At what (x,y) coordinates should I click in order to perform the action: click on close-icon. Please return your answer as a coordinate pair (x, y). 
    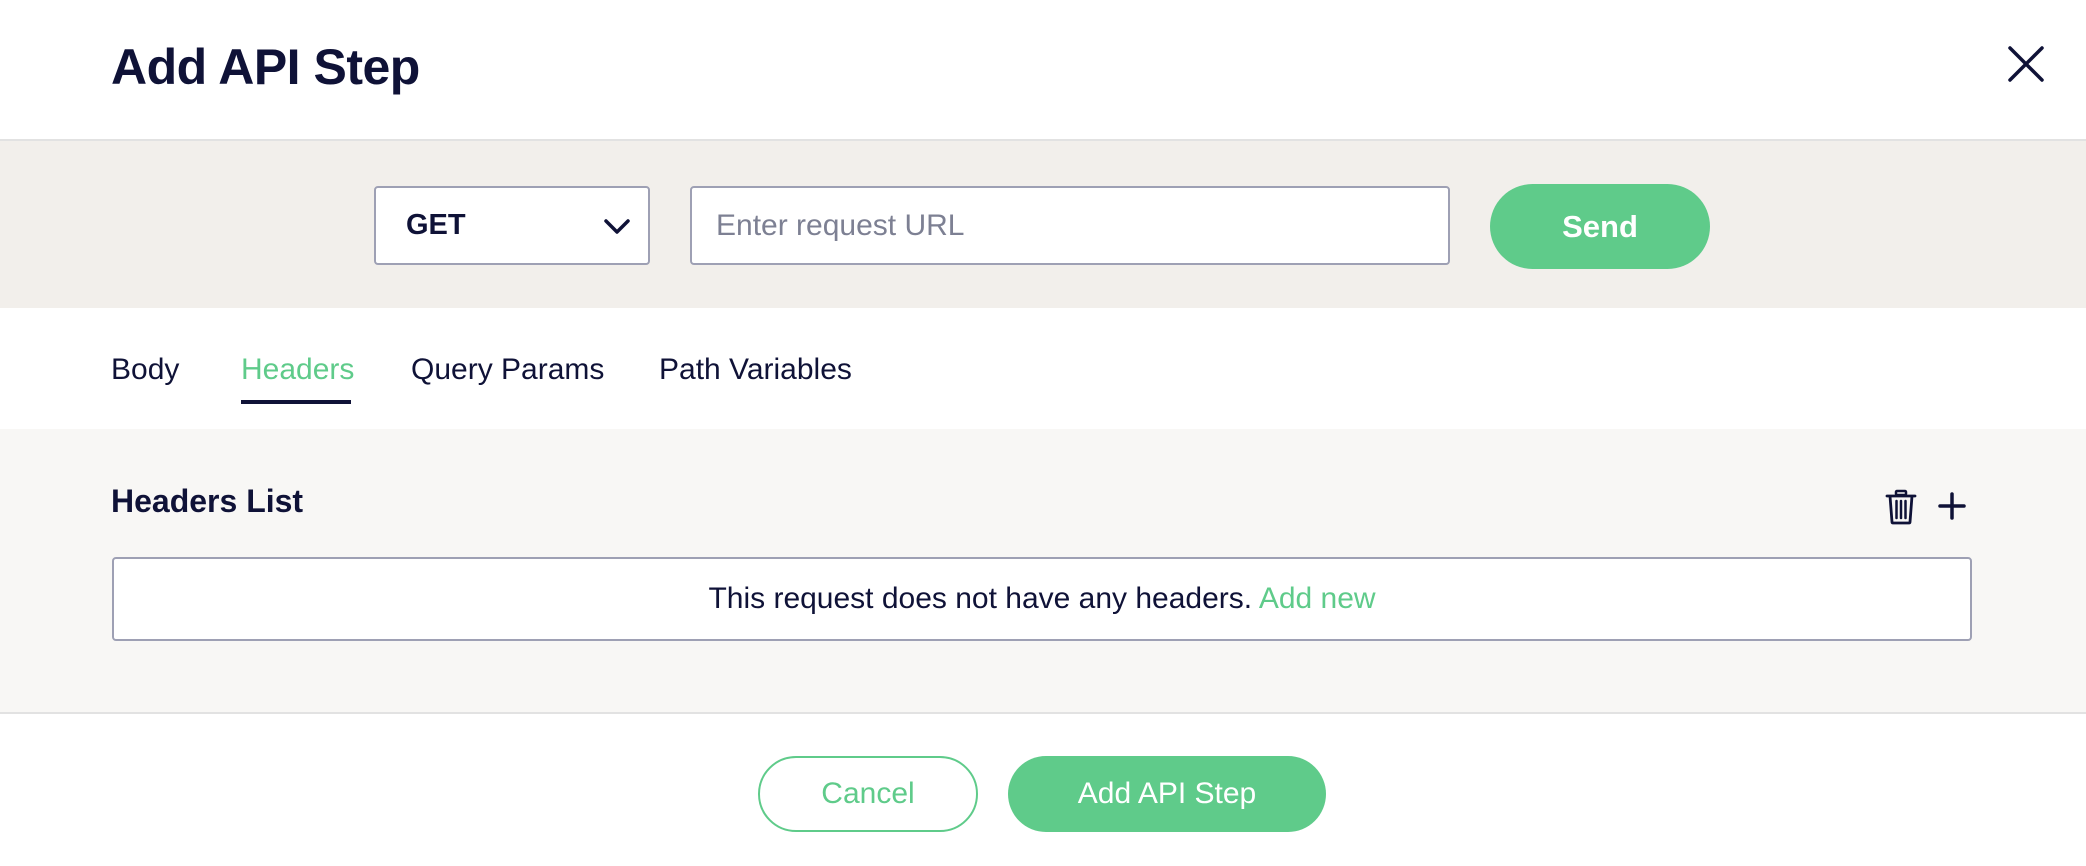
    Looking at the image, I should click on (2026, 64).